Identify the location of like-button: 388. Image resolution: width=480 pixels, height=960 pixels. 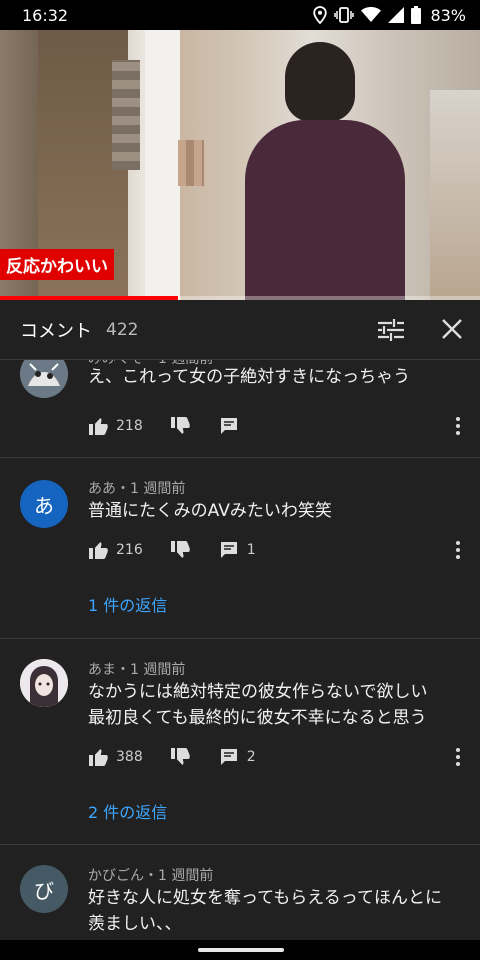
(115, 757).